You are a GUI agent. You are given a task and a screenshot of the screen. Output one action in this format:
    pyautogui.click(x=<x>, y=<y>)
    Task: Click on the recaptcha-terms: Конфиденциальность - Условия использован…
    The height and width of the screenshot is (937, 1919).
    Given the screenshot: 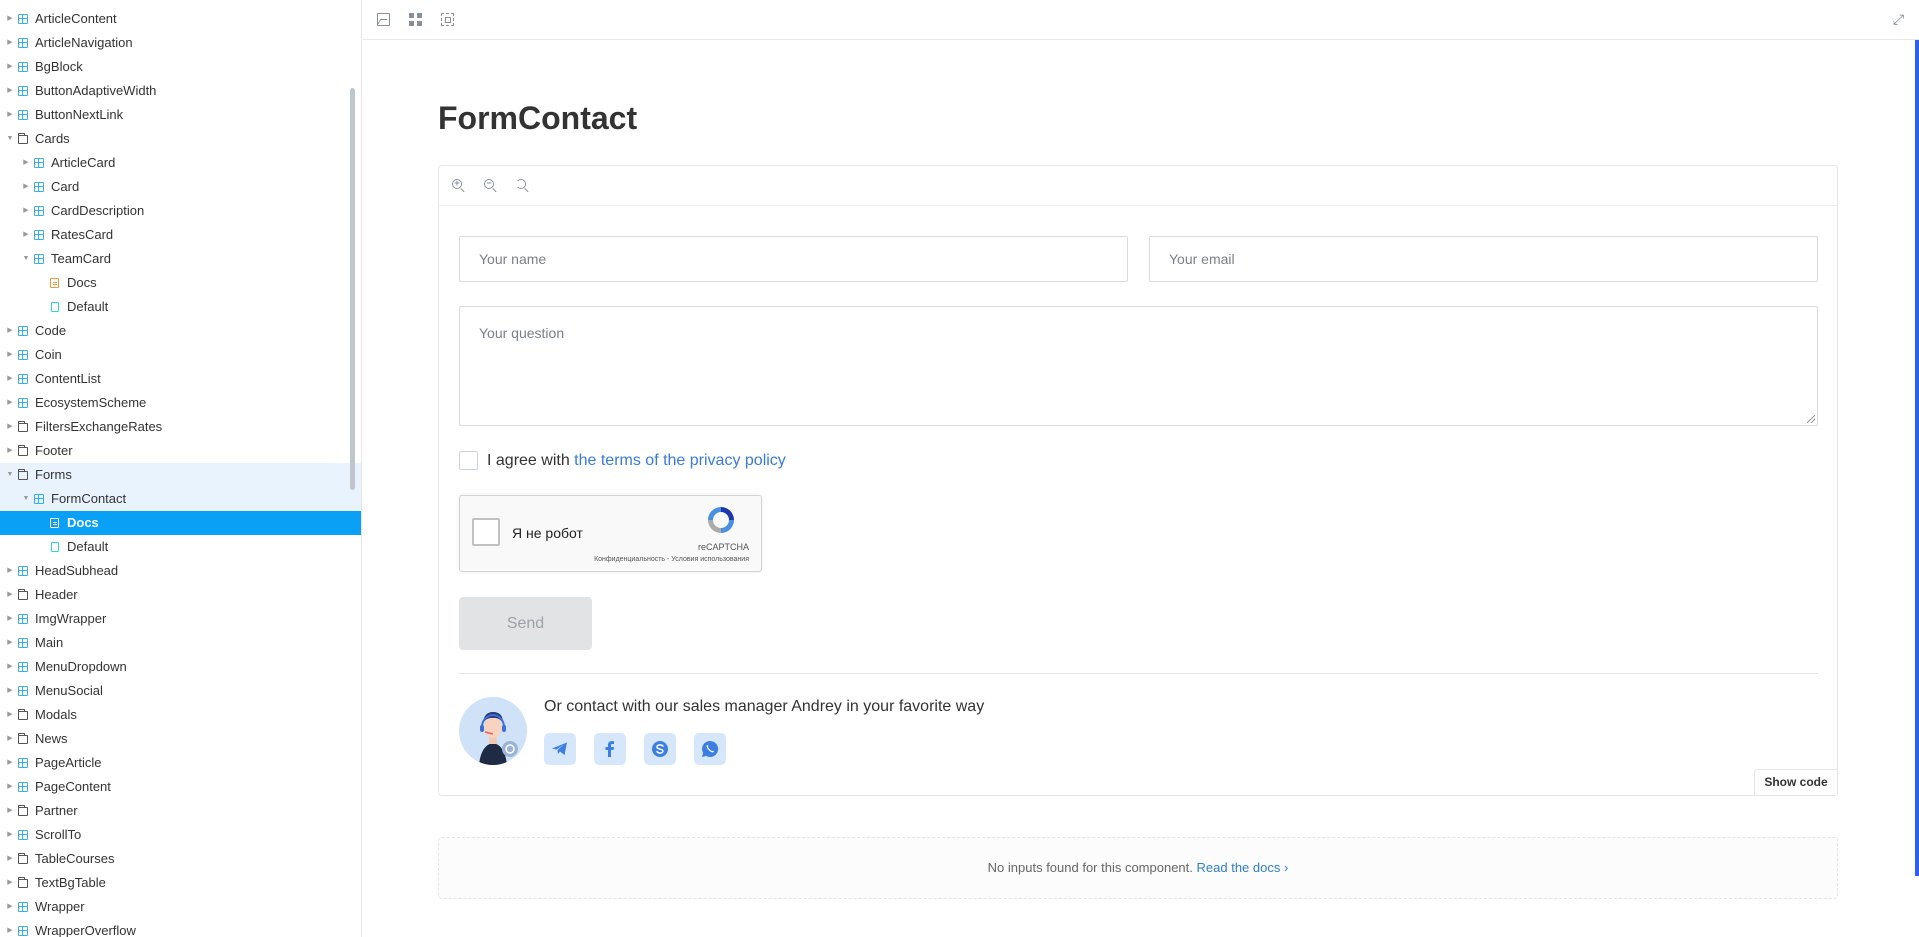 What is the action you would take?
    pyautogui.click(x=671, y=559)
    